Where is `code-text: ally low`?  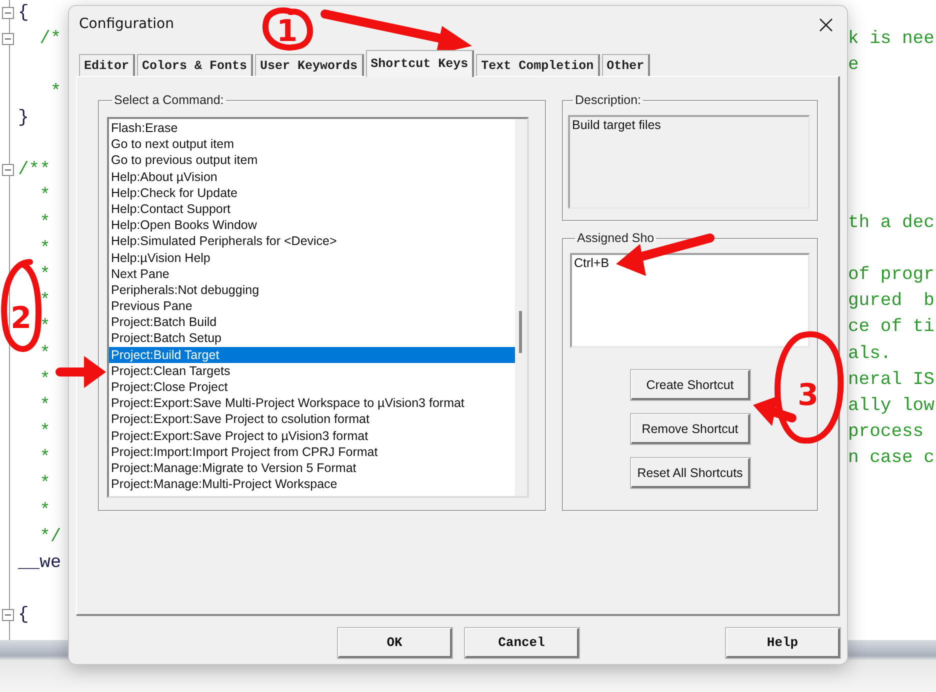
code-text: ally low is located at coordinates (891, 406).